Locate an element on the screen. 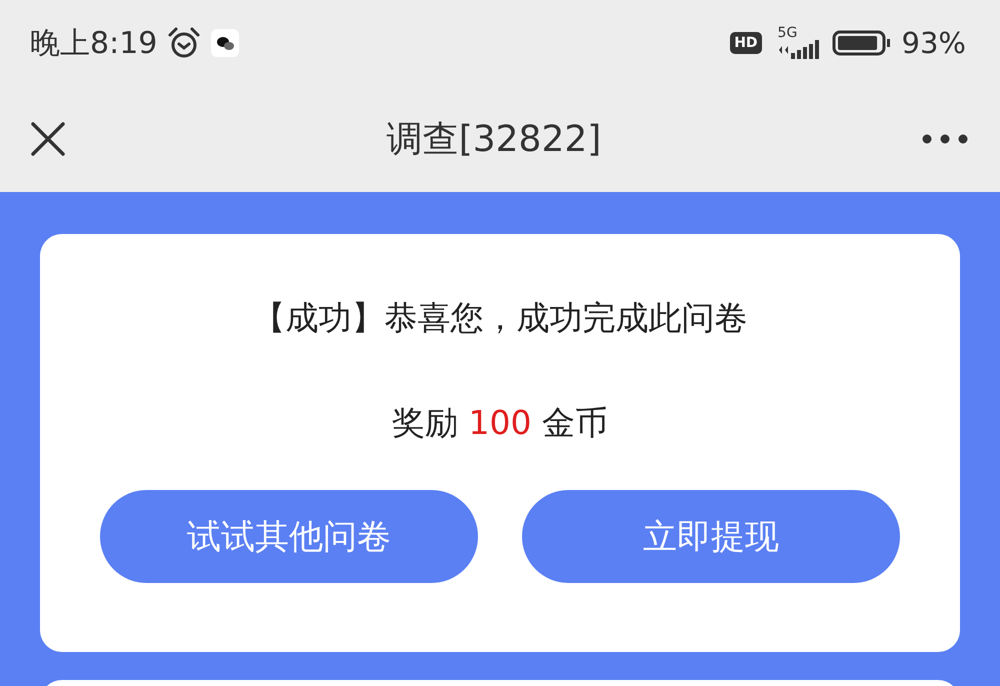  signal-icon is located at coordinates (800, 50).